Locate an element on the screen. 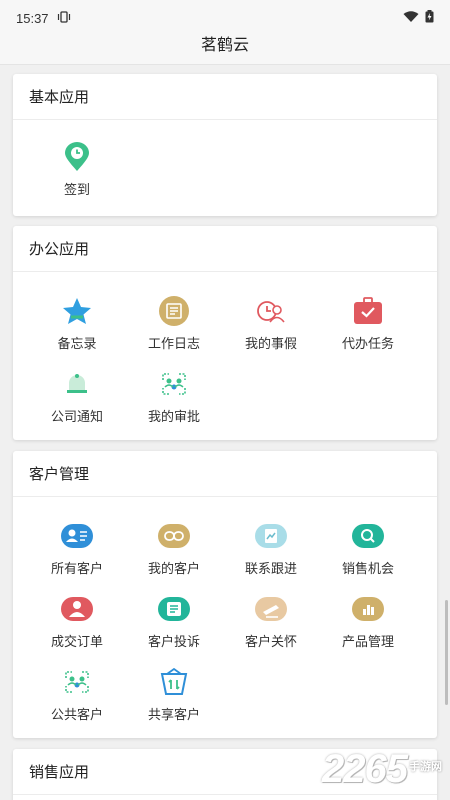 The width and height of the screenshot is (450, 800). app-title-bar: 茗鹤云 is located at coordinates (225, 50).